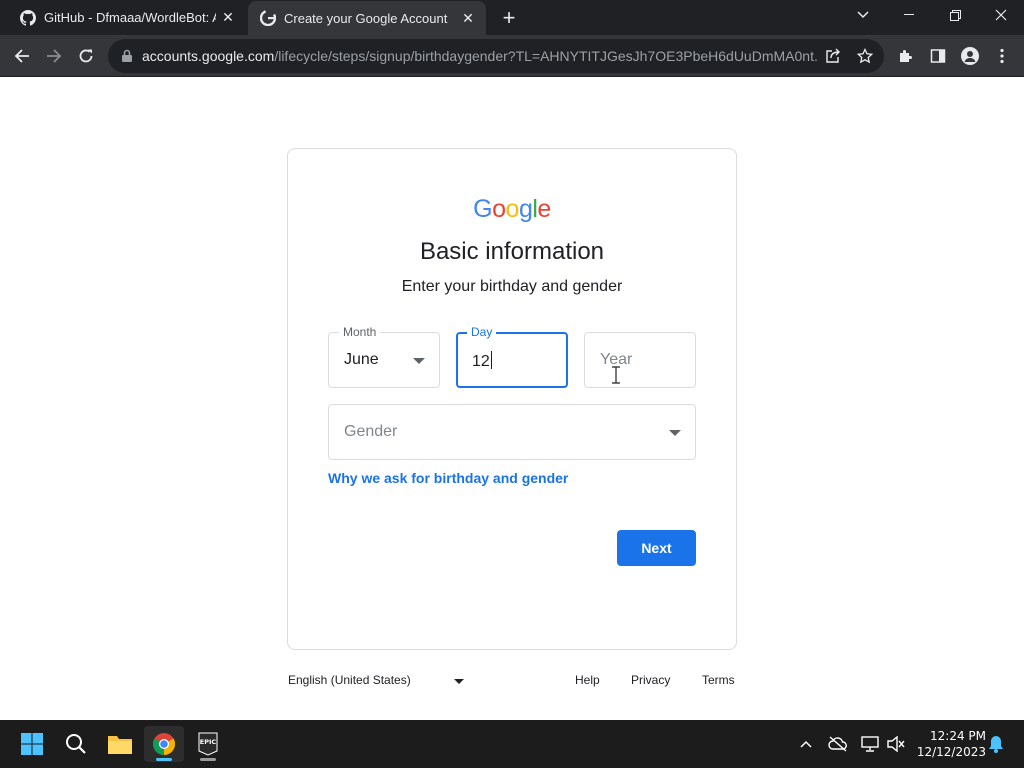 This screenshot has height=768, width=1024. Describe the element at coordinates (371, 431) in the screenshot. I see `gender-placeholder: Gender` at that location.